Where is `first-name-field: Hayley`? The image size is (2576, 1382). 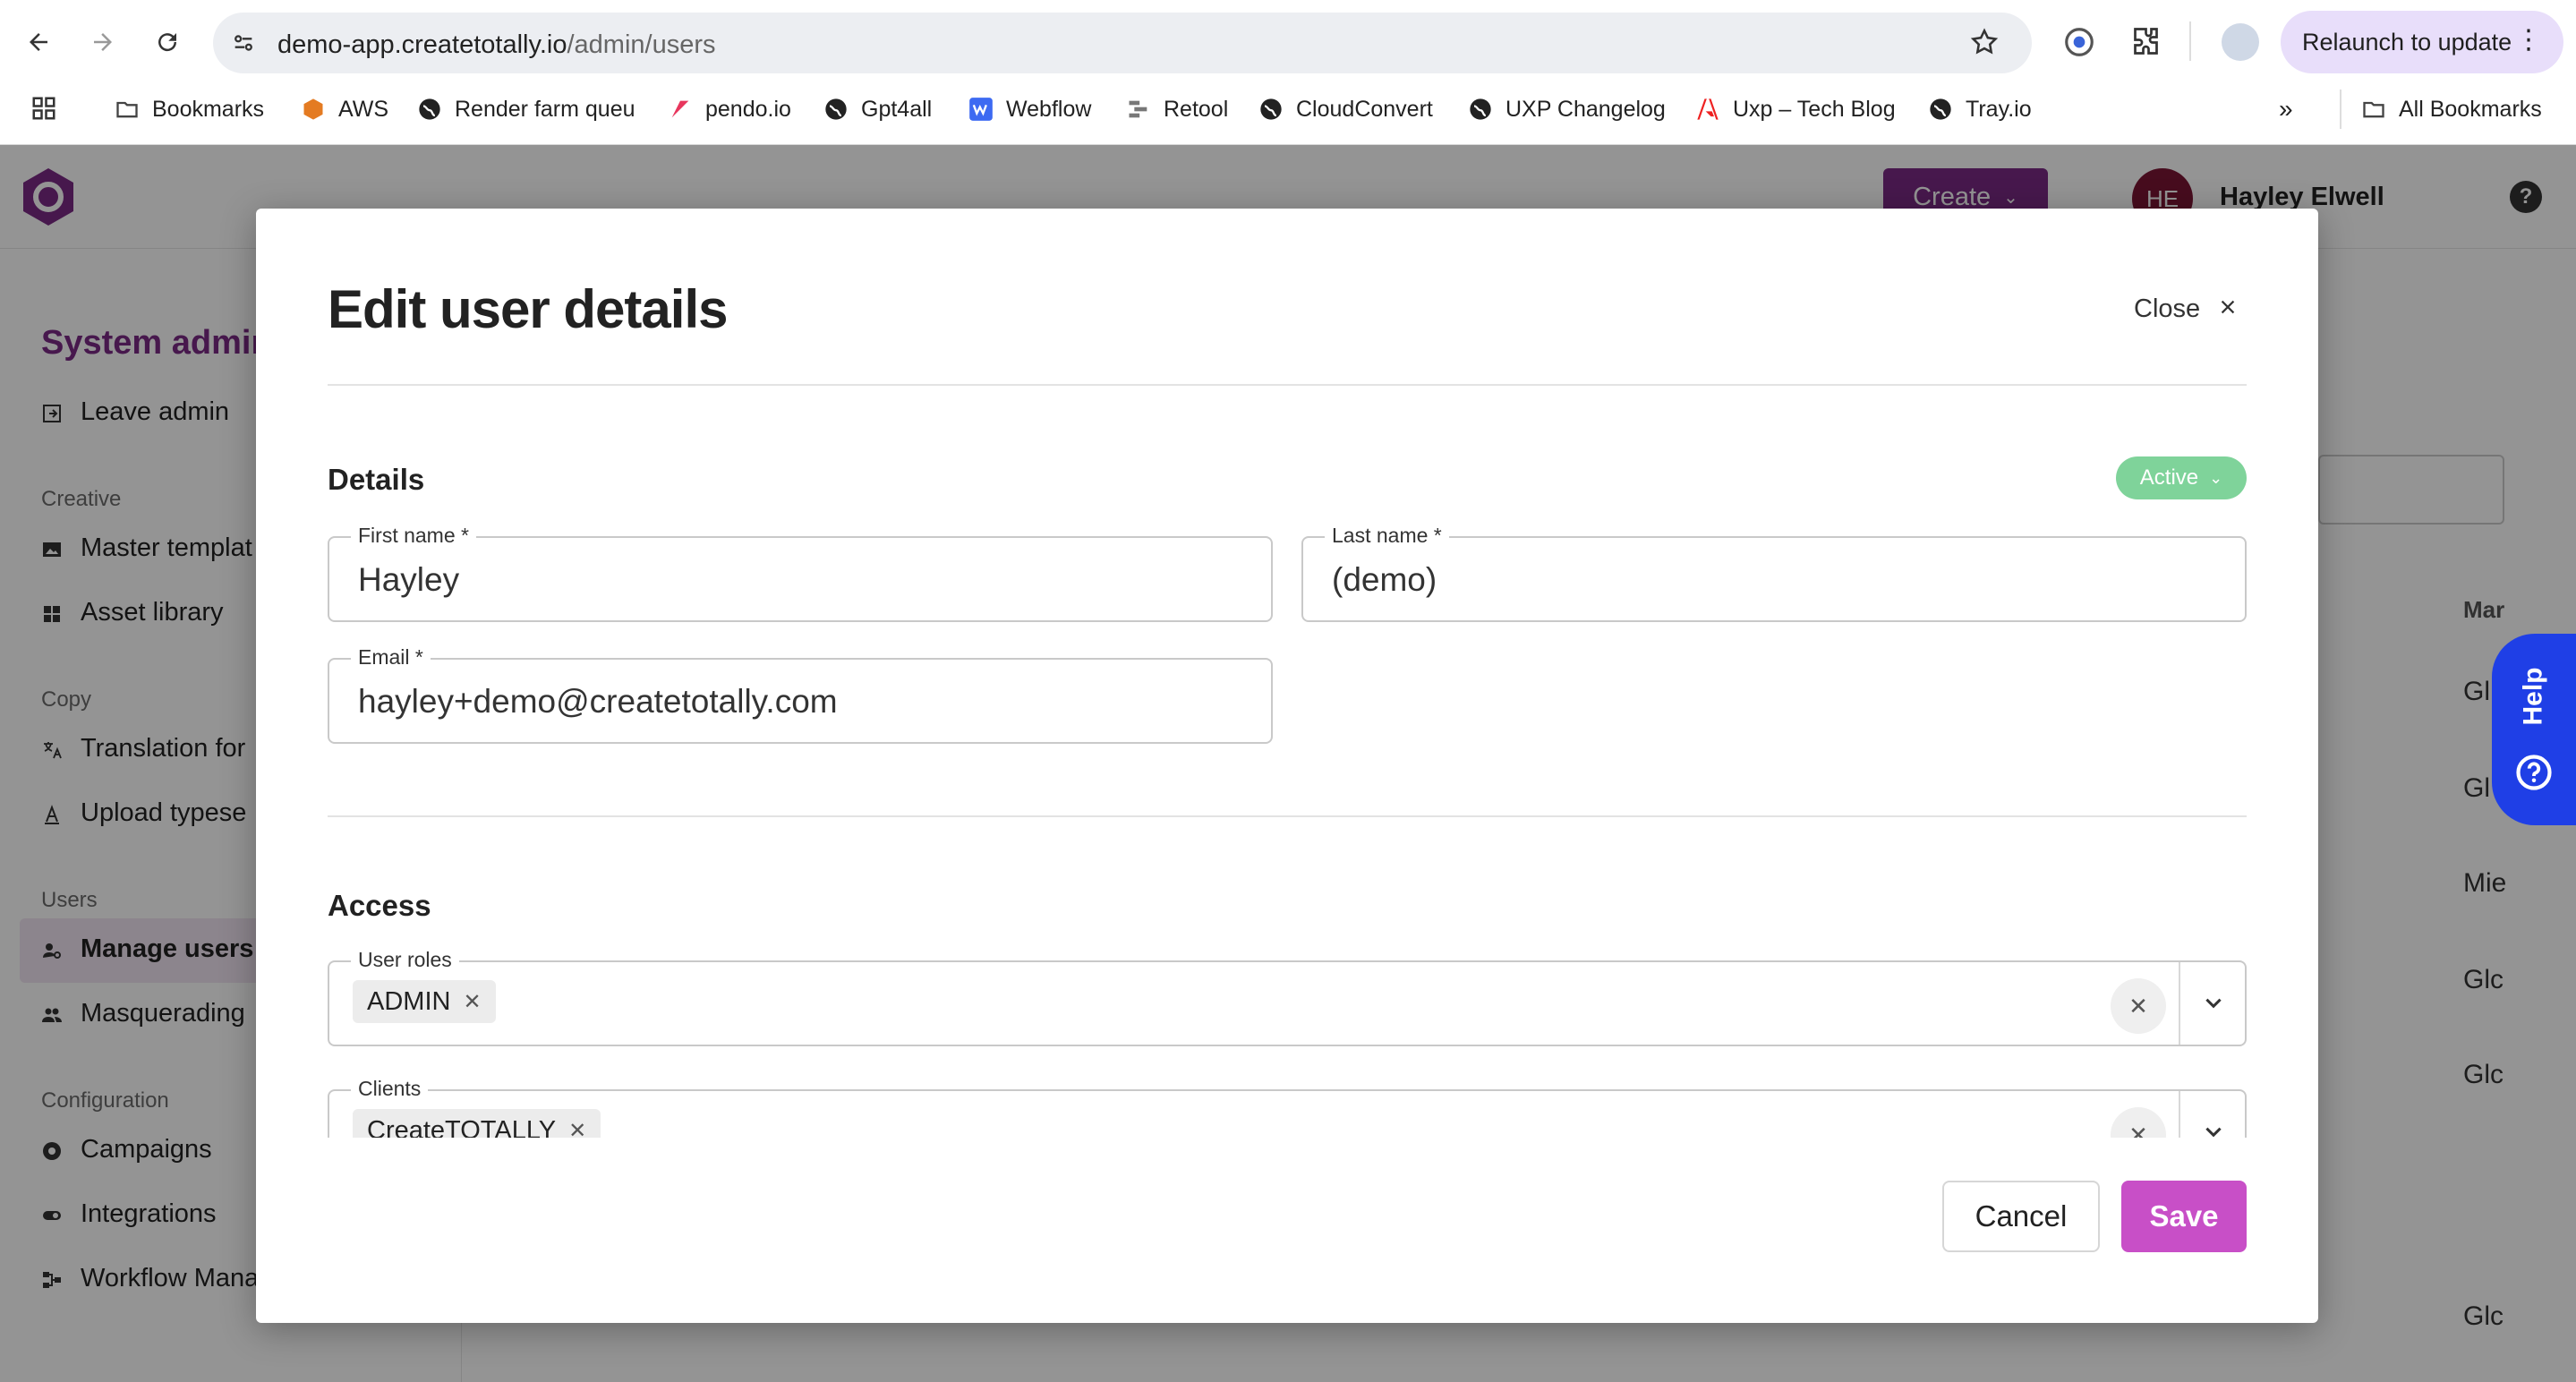 first-name-field: Hayley is located at coordinates (800, 579).